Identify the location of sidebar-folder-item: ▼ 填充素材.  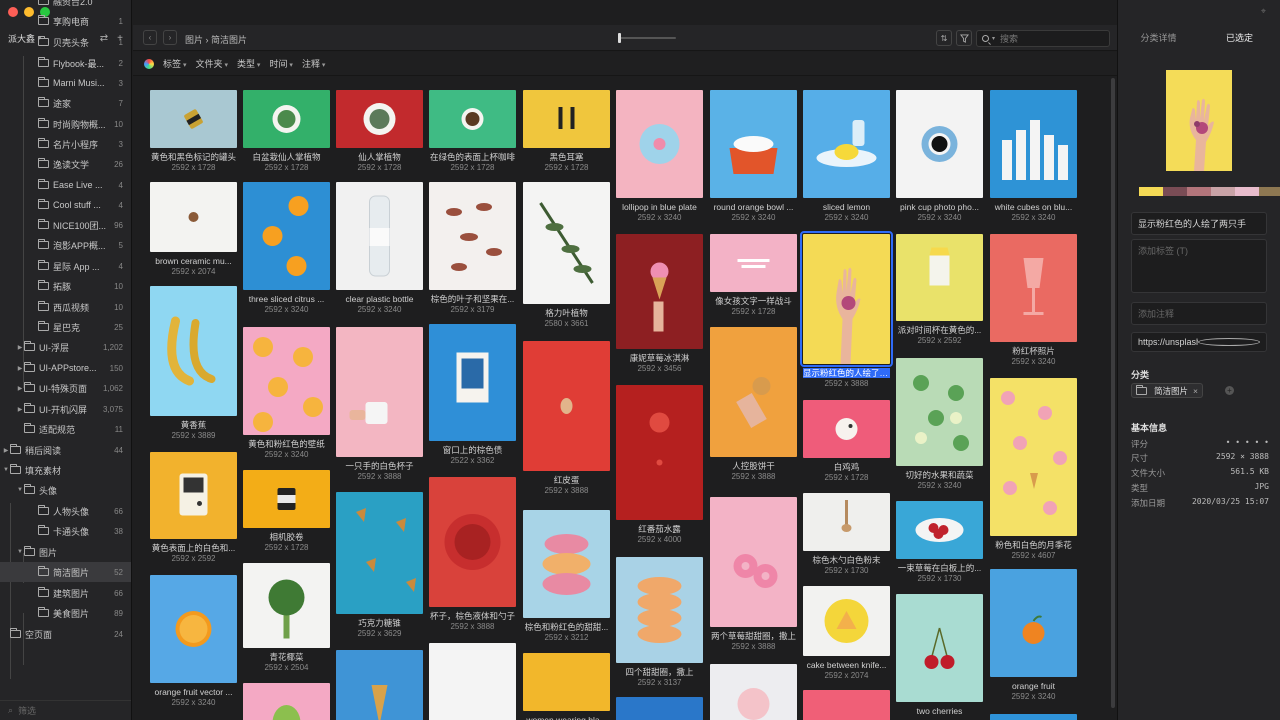
(65, 470).